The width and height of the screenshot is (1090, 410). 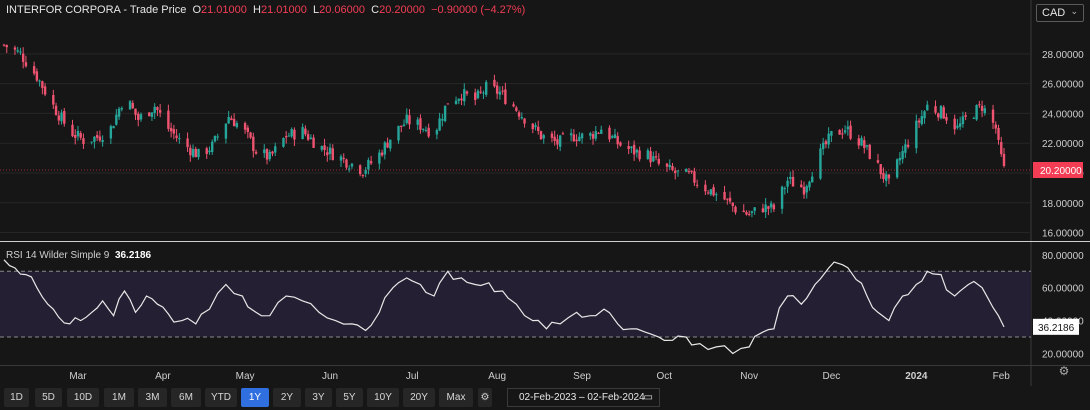 I want to click on currency-select: CAD ⌄, so click(x=1060, y=13).